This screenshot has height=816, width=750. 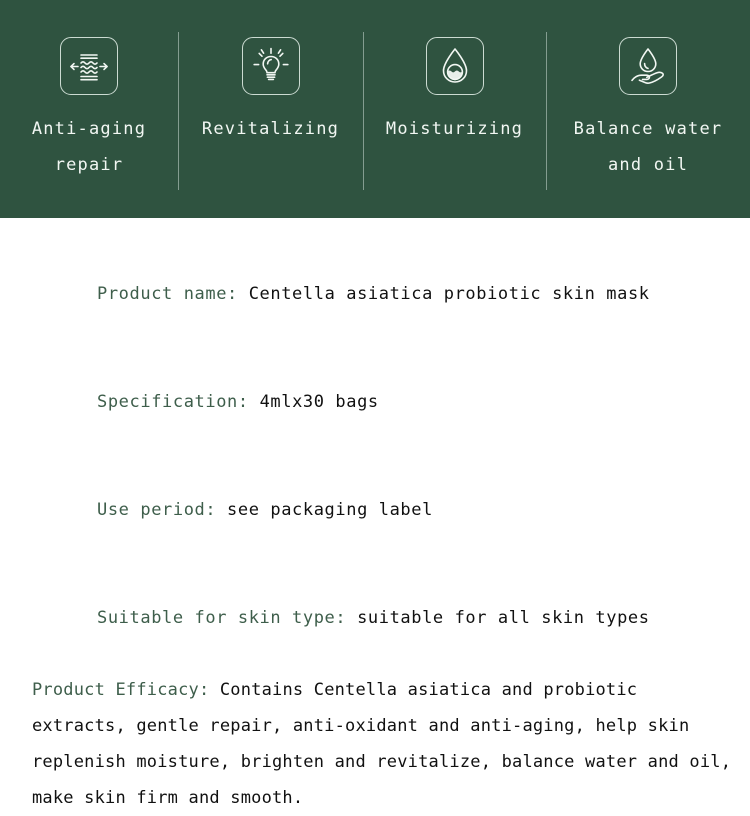 I want to click on balance-water-oil-hand-droplet-icon, so click(x=648, y=66).